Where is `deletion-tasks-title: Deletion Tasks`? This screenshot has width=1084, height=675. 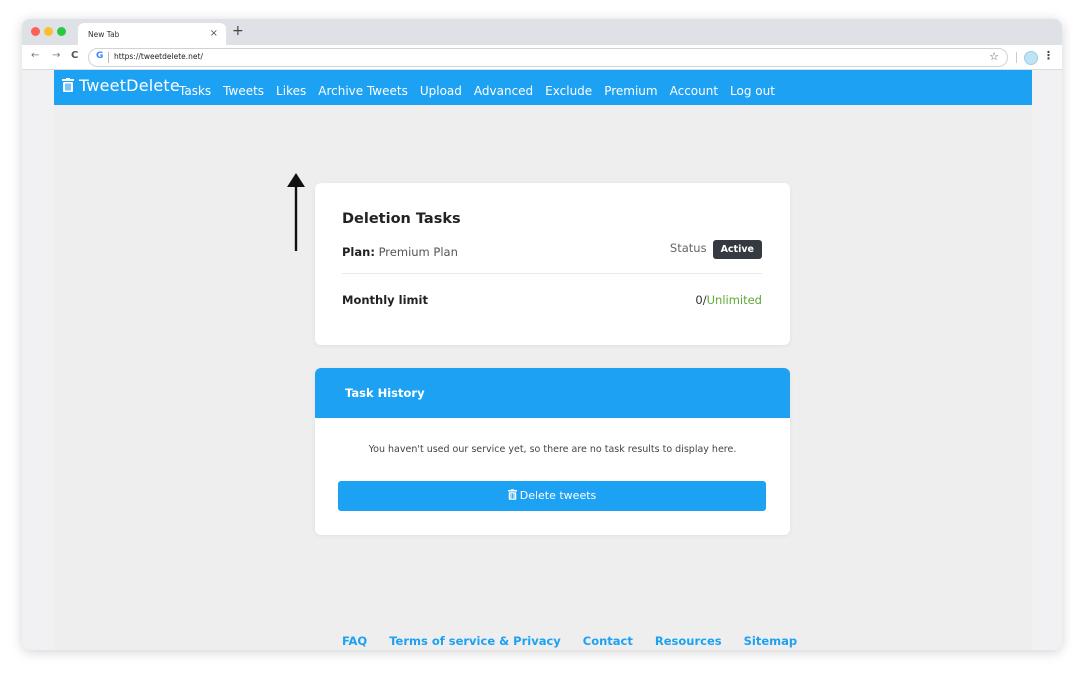
deletion-tasks-title: Deletion Tasks is located at coordinates (401, 219).